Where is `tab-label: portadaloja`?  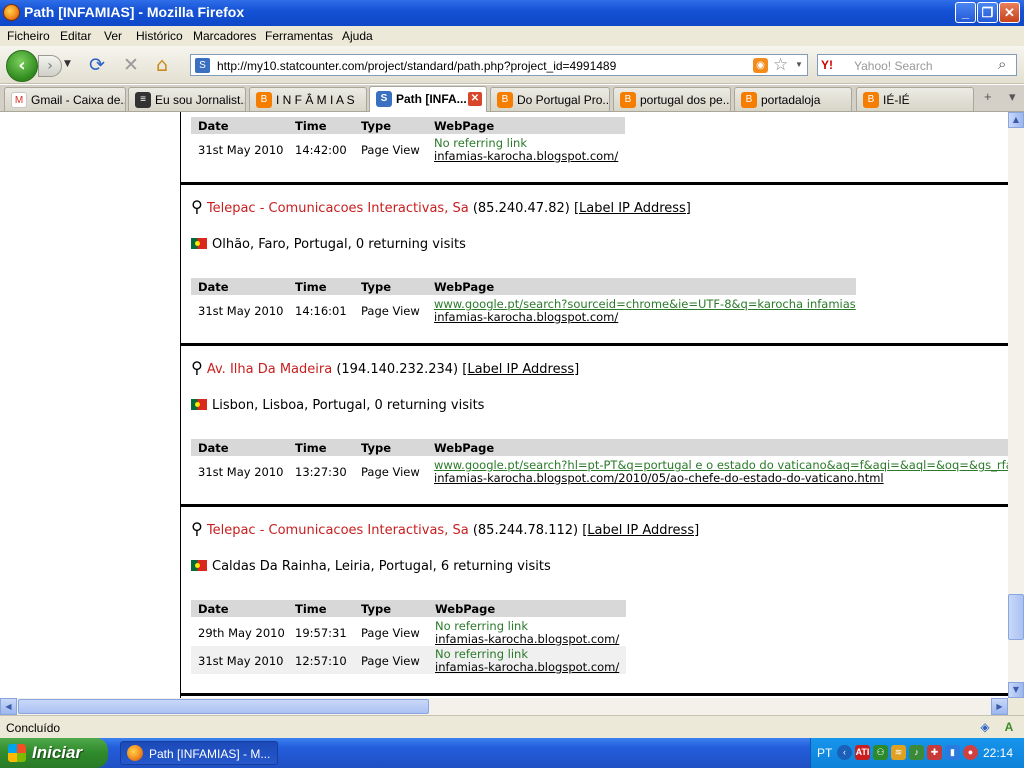
tab-label: portadaloja is located at coordinates (791, 100).